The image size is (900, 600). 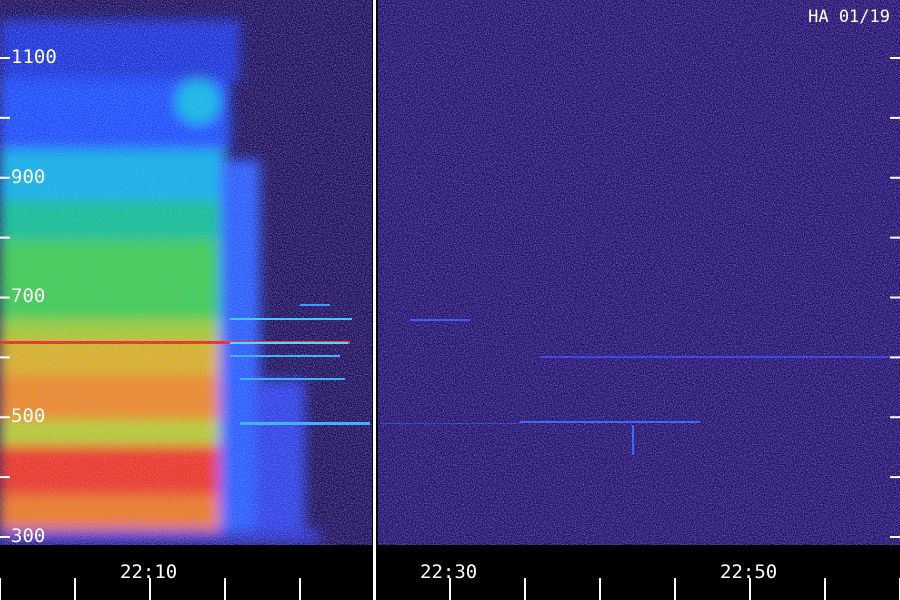 I want to click on y-tick-label: 700, so click(x=28, y=296).